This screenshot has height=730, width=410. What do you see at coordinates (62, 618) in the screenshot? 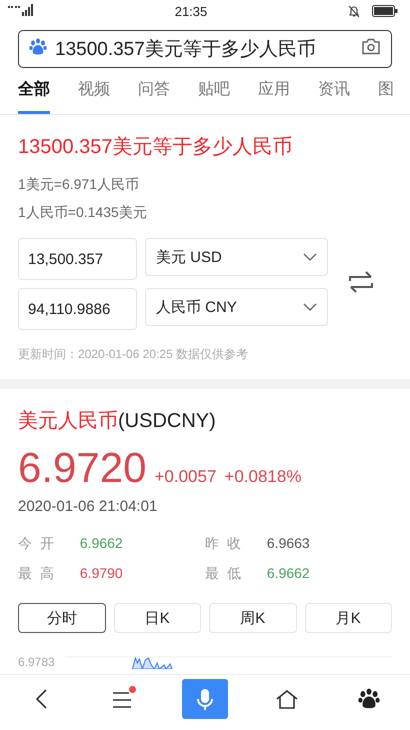
I see `period-tab: 分时` at bounding box center [62, 618].